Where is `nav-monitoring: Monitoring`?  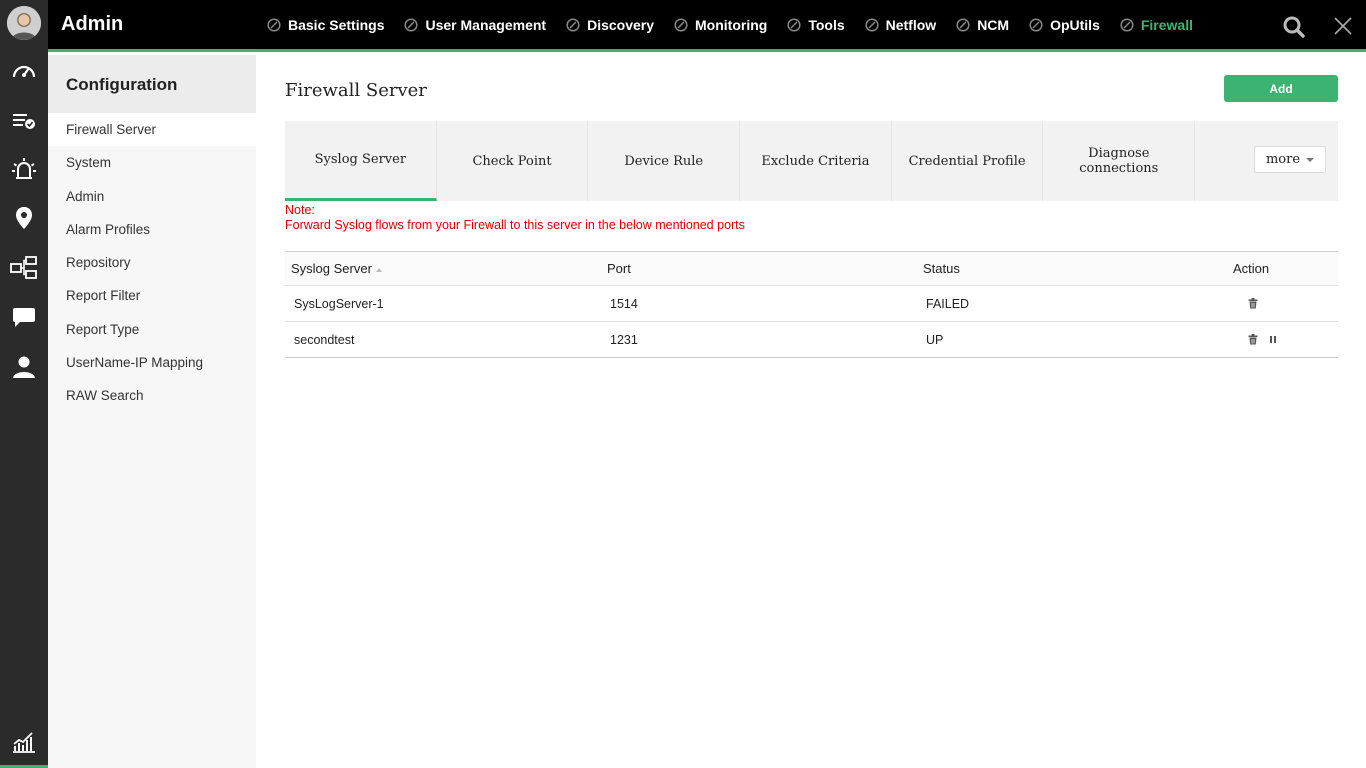
nav-monitoring: Monitoring is located at coordinates (720, 25).